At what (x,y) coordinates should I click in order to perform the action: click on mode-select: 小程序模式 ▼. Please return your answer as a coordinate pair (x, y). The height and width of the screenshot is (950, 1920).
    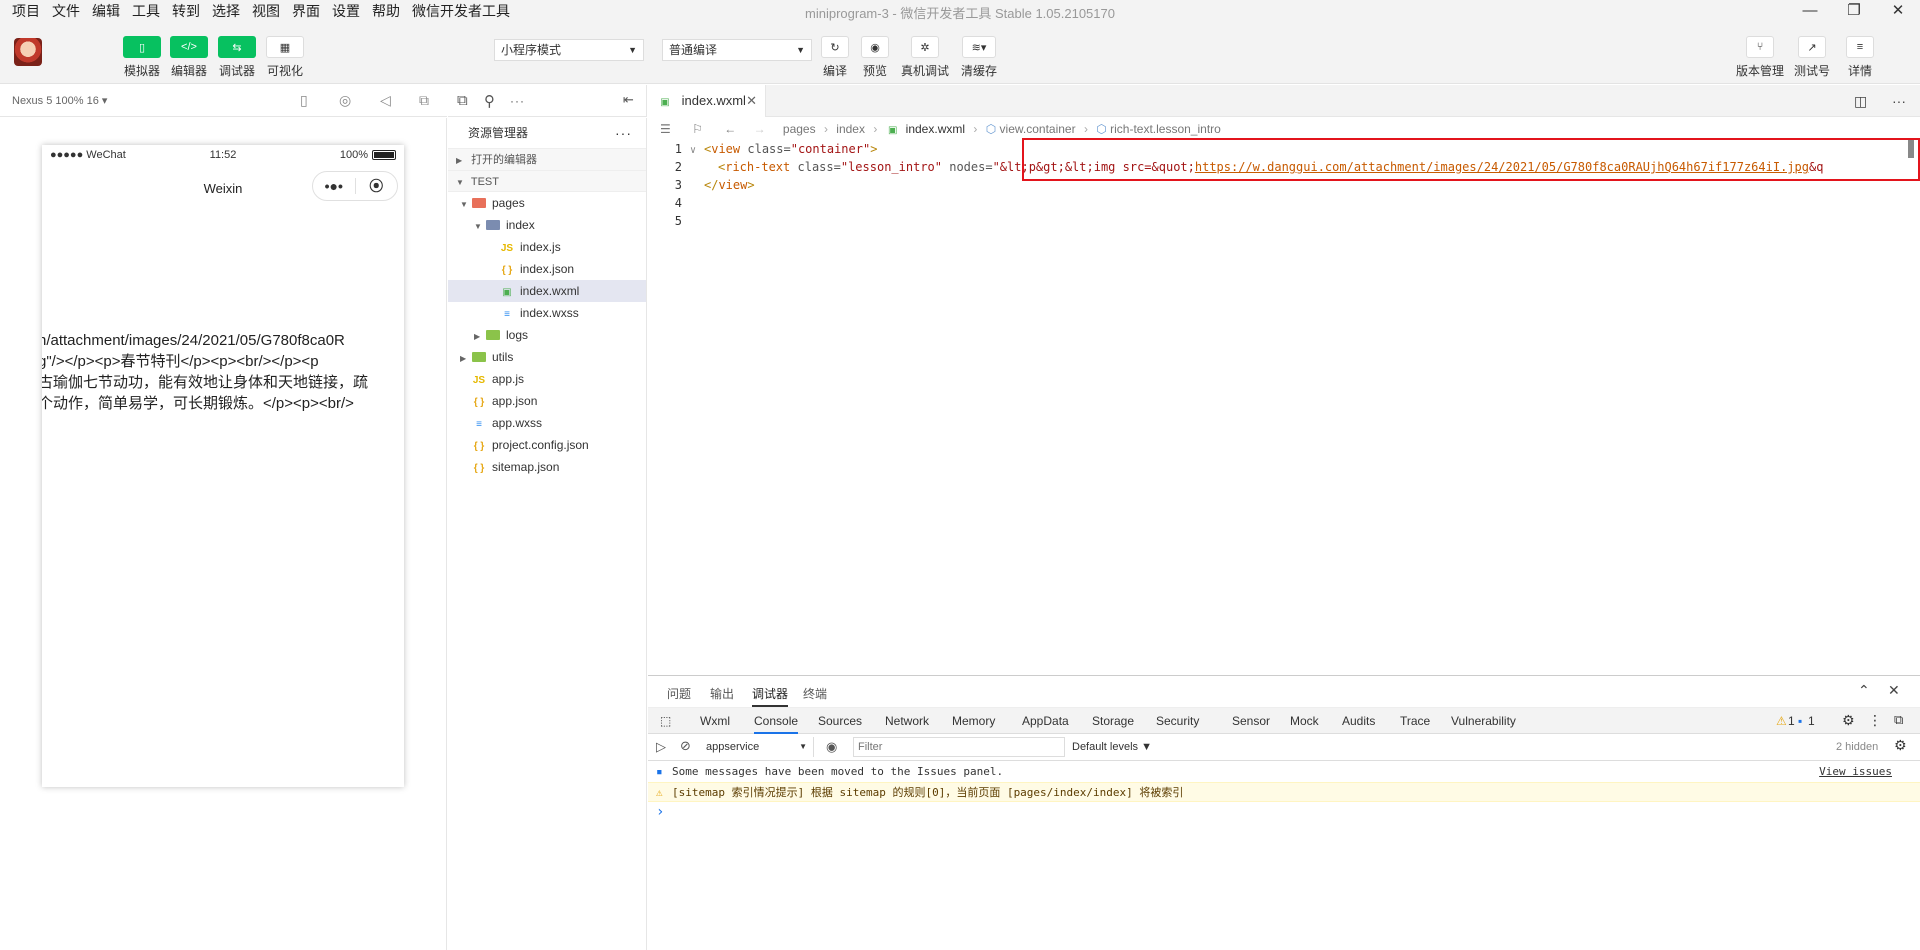
    Looking at the image, I should click on (569, 50).